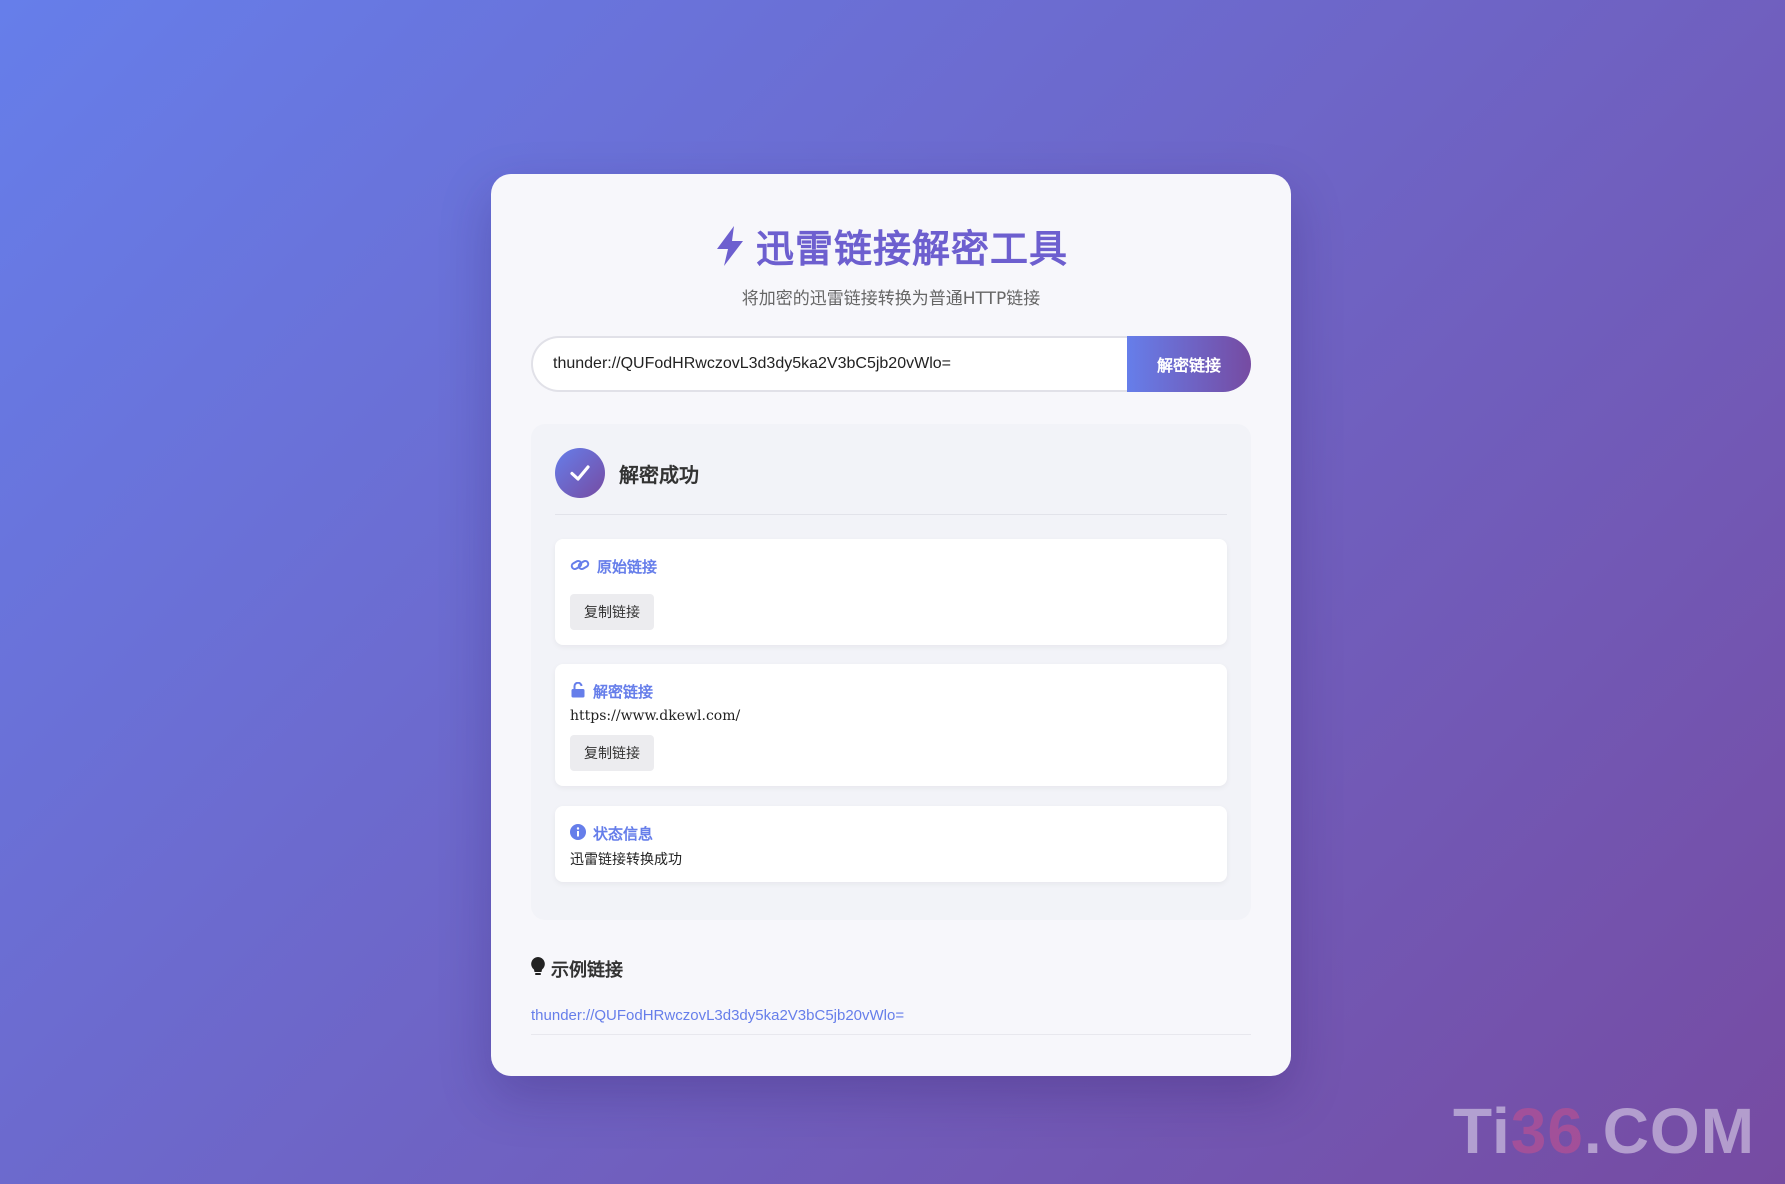 The image size is (1785, 1184). What do you see at coordinates (623, 692) in the screenshot?
I see `decrypted-link-label: 解密链接` at bounding box center [623, 692].